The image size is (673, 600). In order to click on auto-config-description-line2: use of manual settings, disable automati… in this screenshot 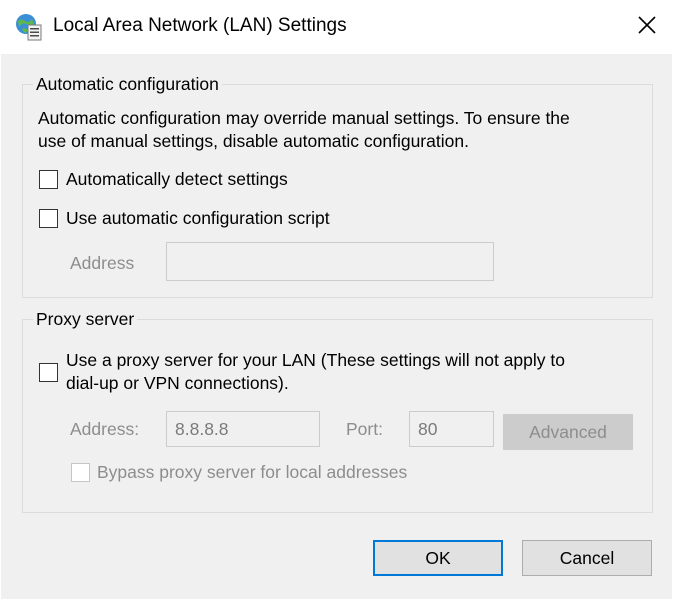, I will do `click(253, 141)`.